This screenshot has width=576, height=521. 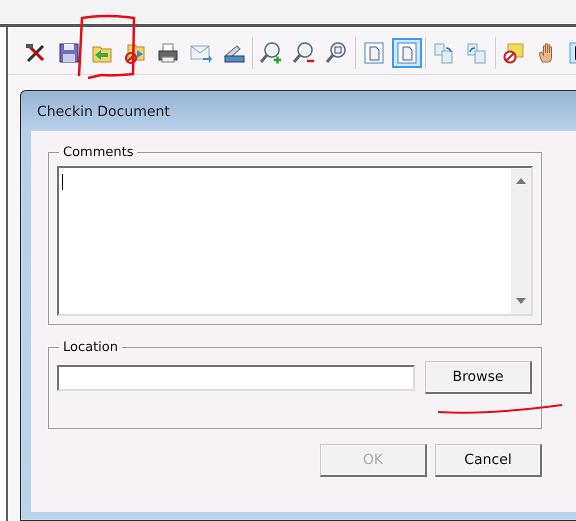 I want to click on scroll-up-icon, so click(x=521, y=181).